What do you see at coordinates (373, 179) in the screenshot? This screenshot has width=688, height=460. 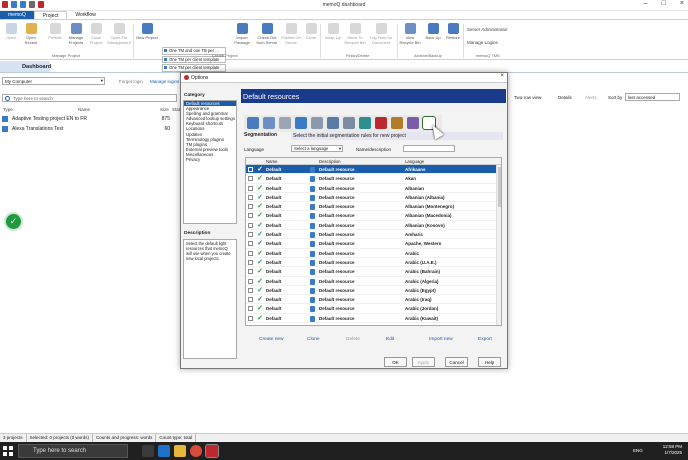 I see `resource-row: ✓ Default Default resource Akan` at bounding box center [373, 179].